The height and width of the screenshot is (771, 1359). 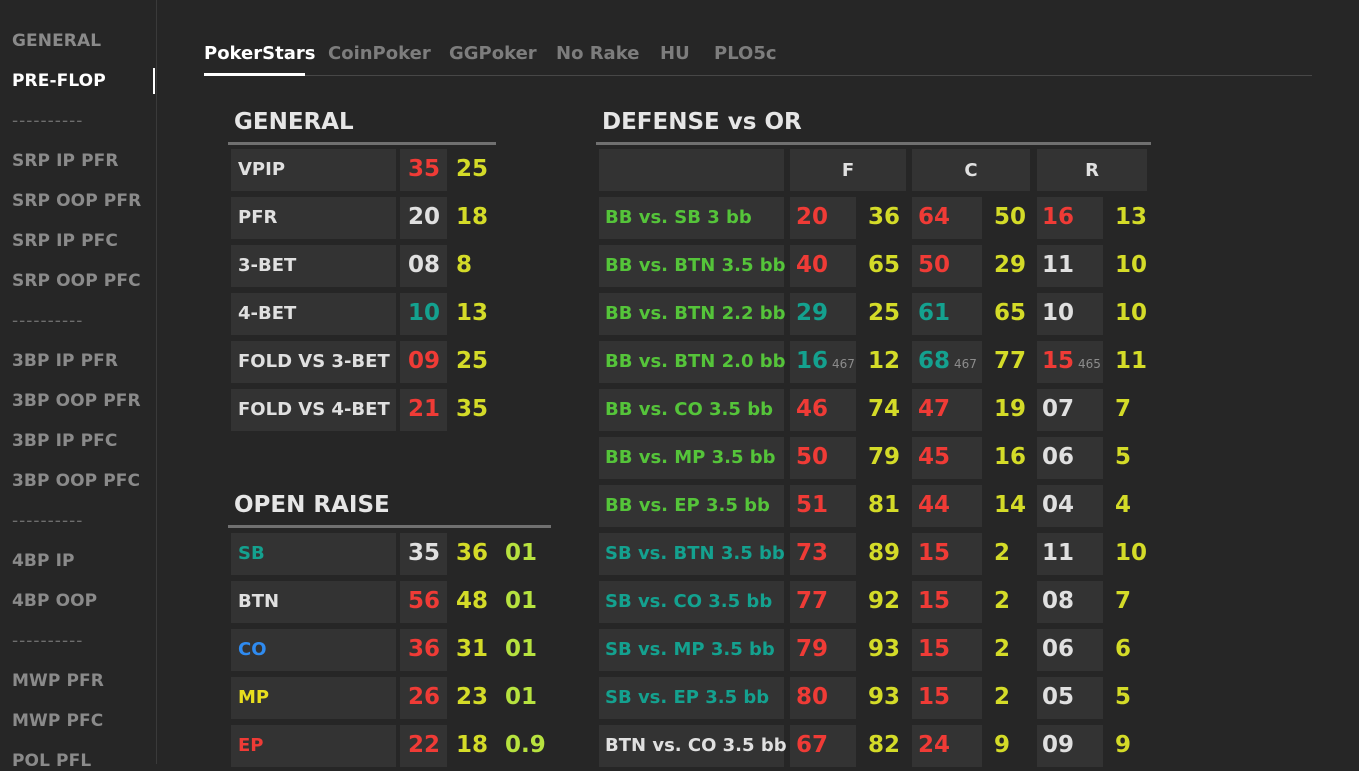 I want to click on sidebar-item-mwp-pfc: MWP PFC, so click(x=57, y=721).